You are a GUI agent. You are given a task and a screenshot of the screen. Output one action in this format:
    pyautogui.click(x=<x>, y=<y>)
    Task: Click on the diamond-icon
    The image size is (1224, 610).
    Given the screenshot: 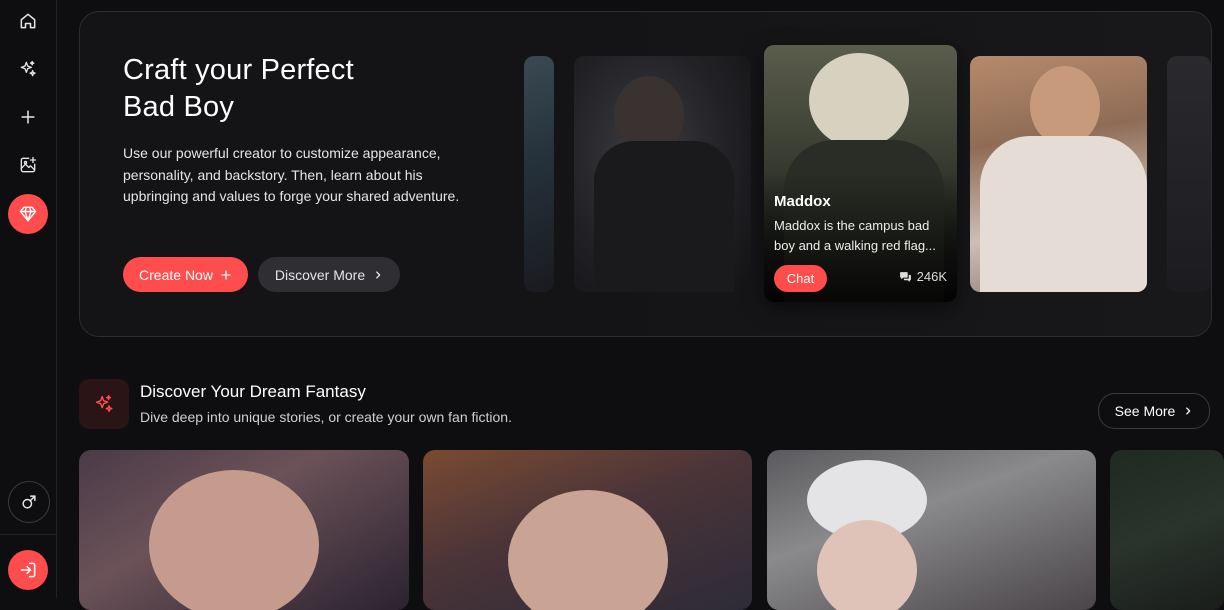 What is the action you would take?
    pyautogui.click(x=28, y=214)
    